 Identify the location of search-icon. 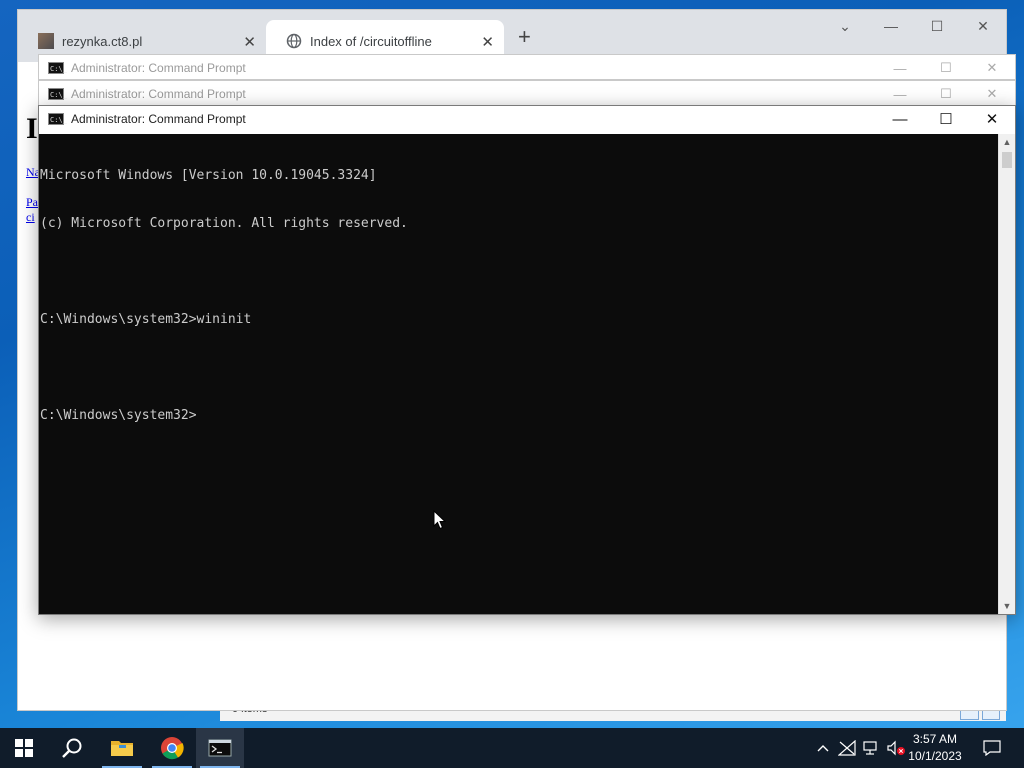
(72, 748).